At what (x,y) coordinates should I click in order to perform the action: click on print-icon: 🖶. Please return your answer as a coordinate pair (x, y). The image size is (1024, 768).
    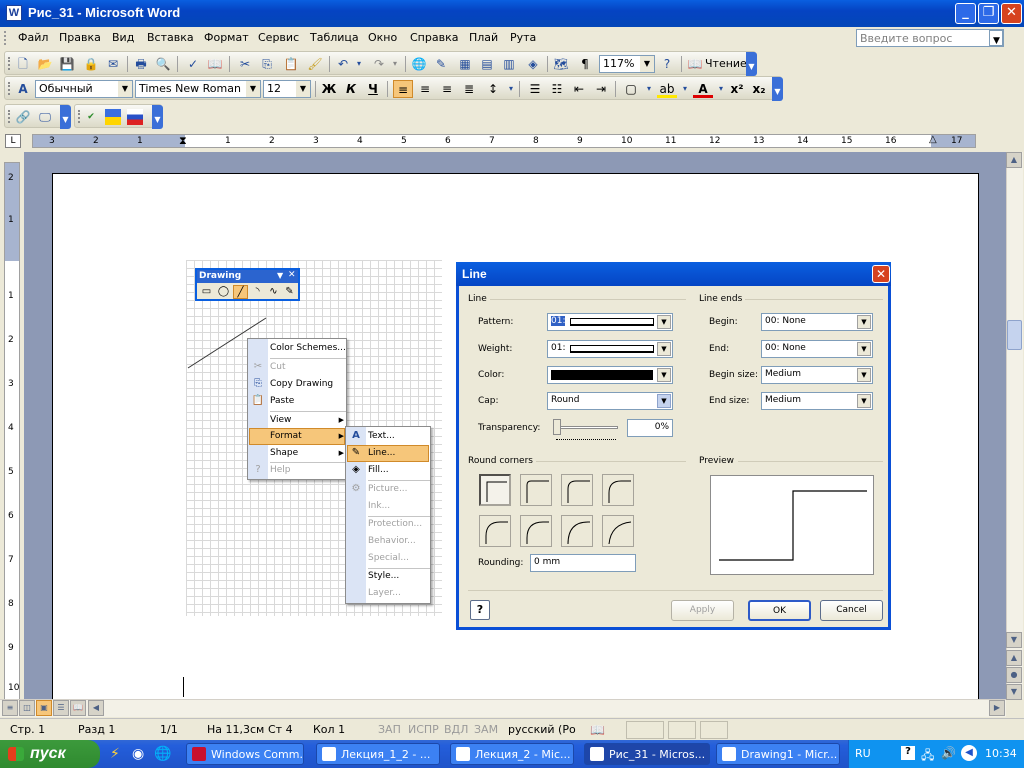
    Looking at the image, I should click on (141, 64).